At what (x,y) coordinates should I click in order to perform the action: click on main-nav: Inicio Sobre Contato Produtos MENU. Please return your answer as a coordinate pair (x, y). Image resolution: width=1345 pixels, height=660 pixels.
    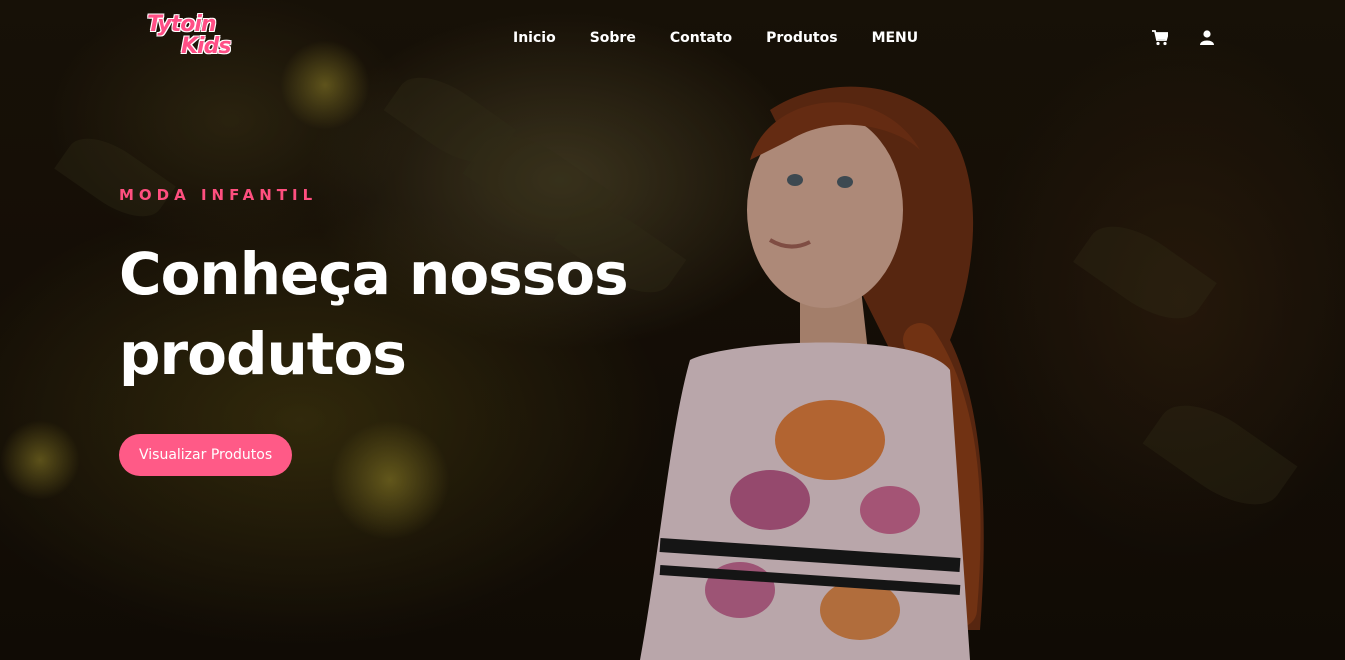
    Looking at the image, I should click on (732, 38).